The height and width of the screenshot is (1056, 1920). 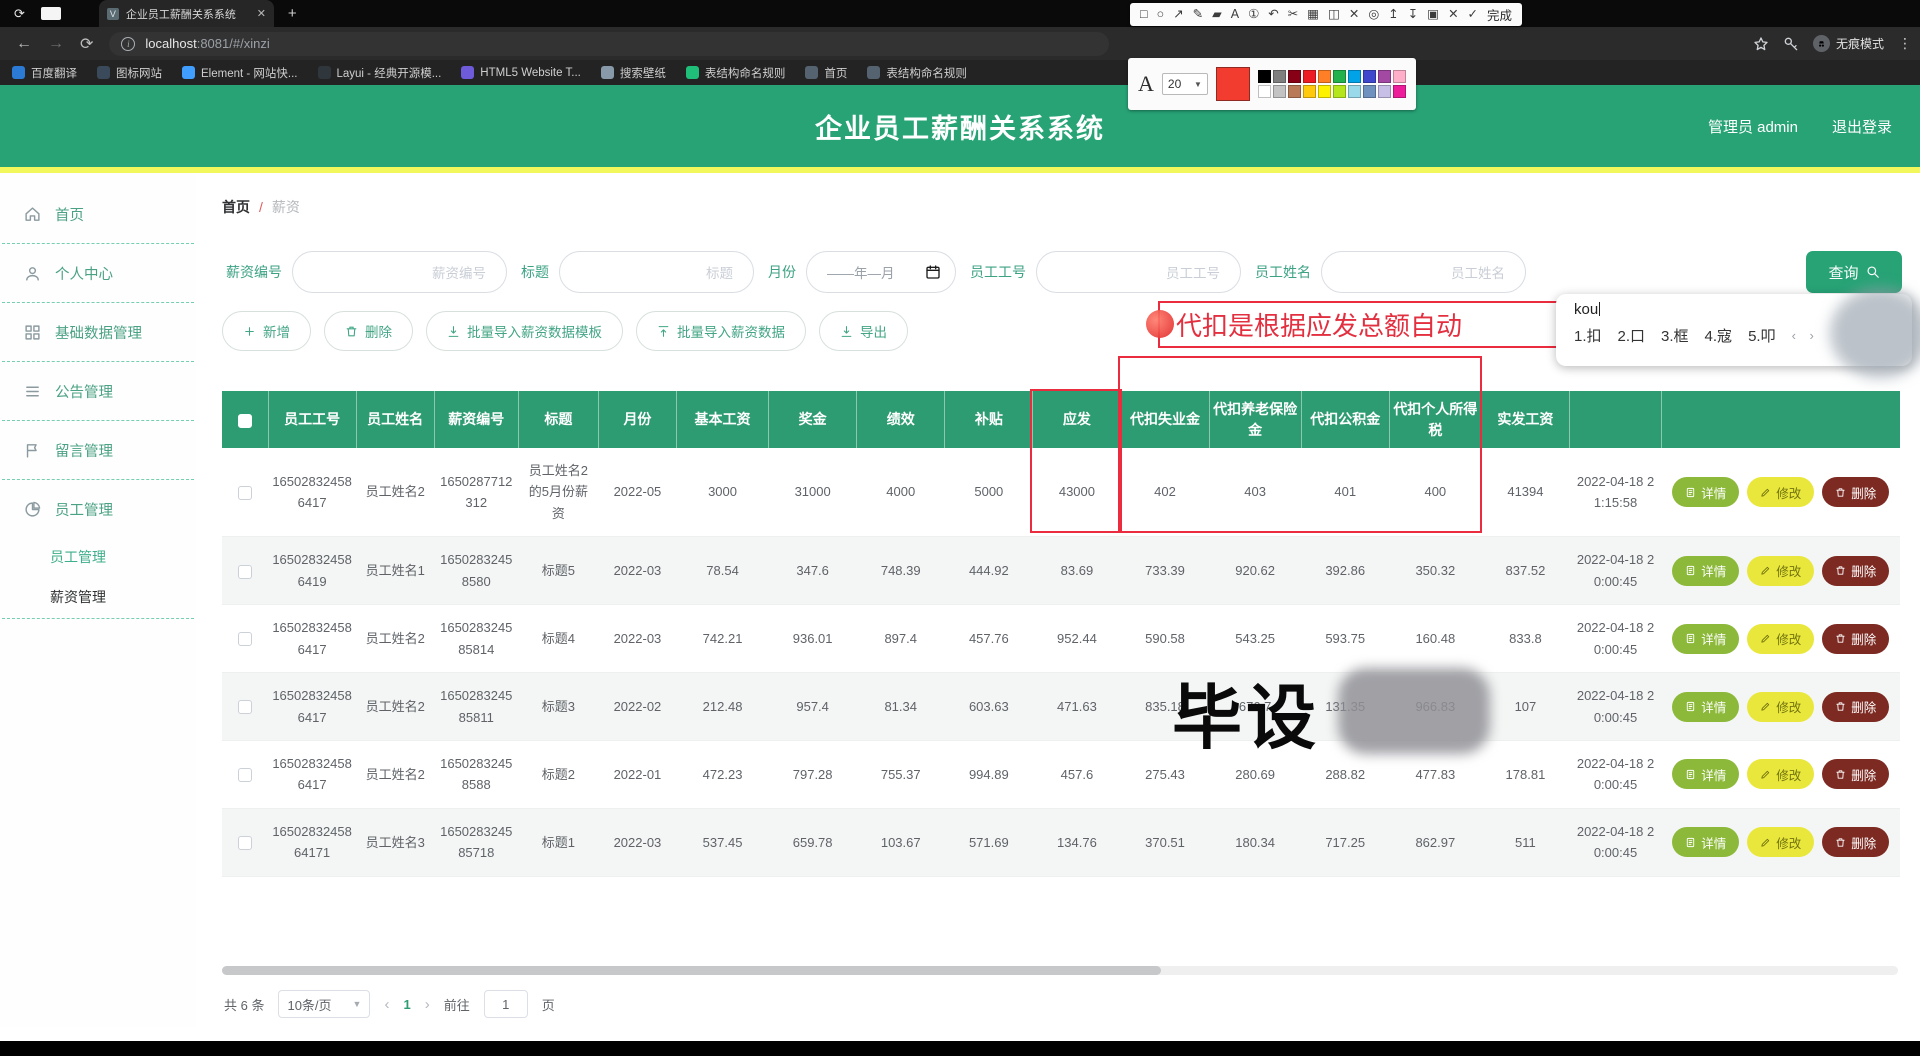 I want to click on sidebar-item-公告管理: 公告管理, so click(x=98, y=391).